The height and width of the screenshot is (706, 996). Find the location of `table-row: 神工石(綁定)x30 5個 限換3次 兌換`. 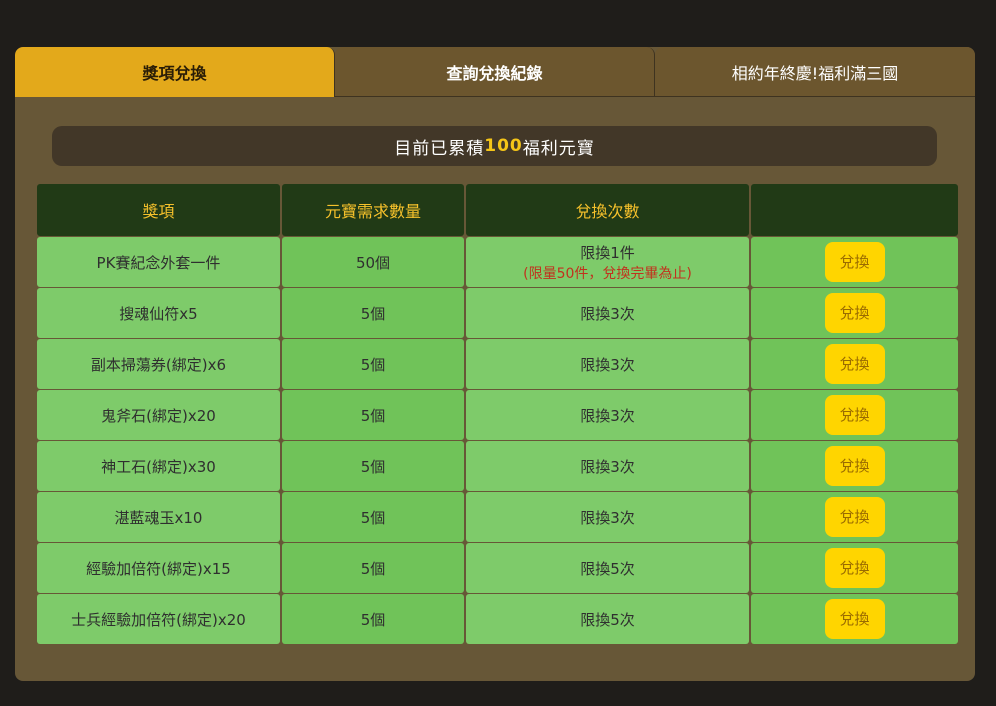

table-row: 神工石(綁定)x30 5個 限換3次 兌換 is located at coordinates (497, 466).